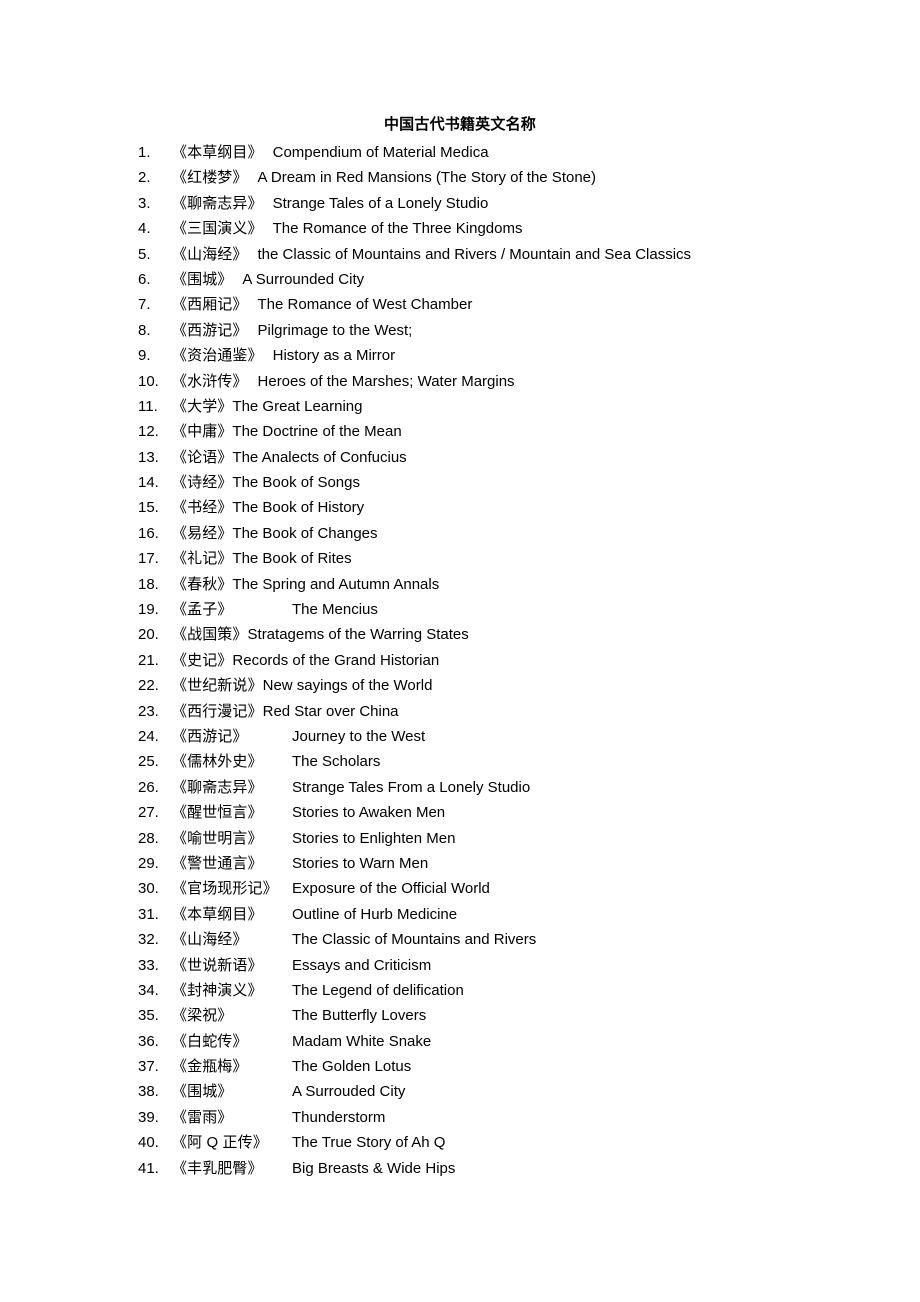 The height and width of the screenshot is (1302, 920). I want to click on chinese-title-cell: 《官场现形记》, so click(232, 888).